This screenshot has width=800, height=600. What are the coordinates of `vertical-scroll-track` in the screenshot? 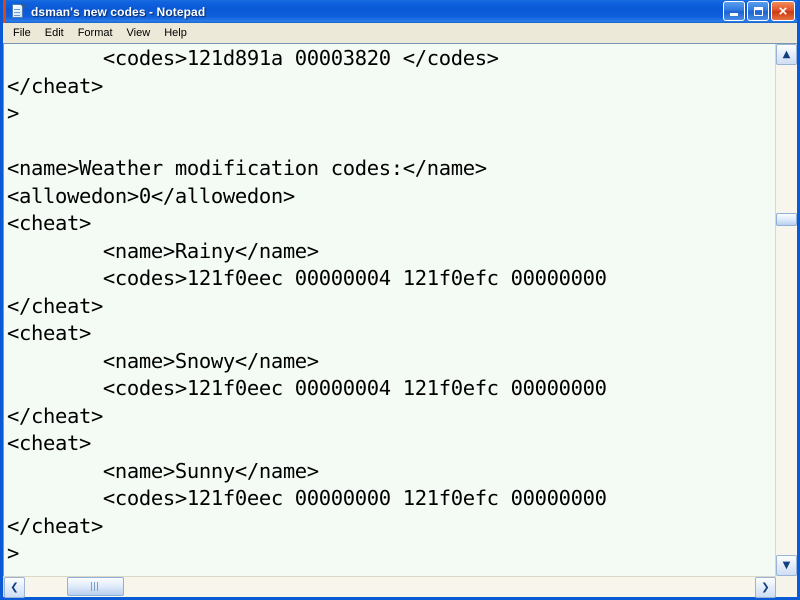 It's located at (786, 310).